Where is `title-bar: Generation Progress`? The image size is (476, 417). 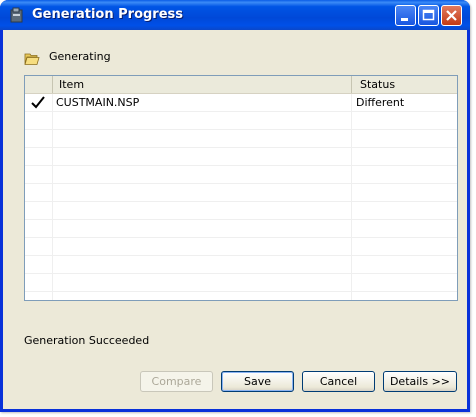 title-bar: Generation Progress is located at coordinates (235, 15).